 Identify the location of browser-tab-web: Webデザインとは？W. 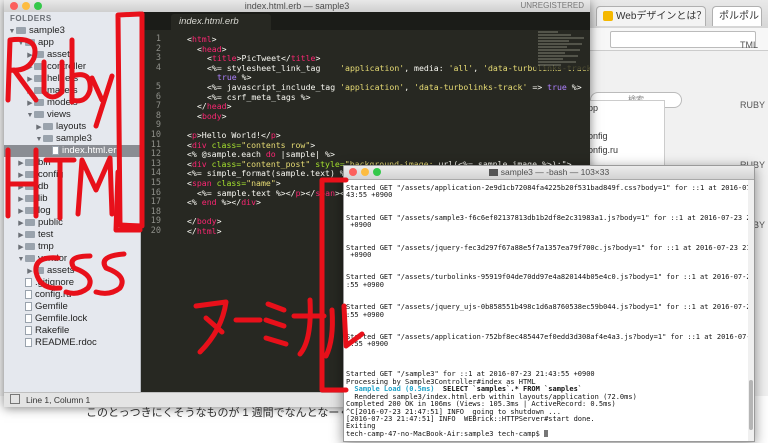
(651, 16).